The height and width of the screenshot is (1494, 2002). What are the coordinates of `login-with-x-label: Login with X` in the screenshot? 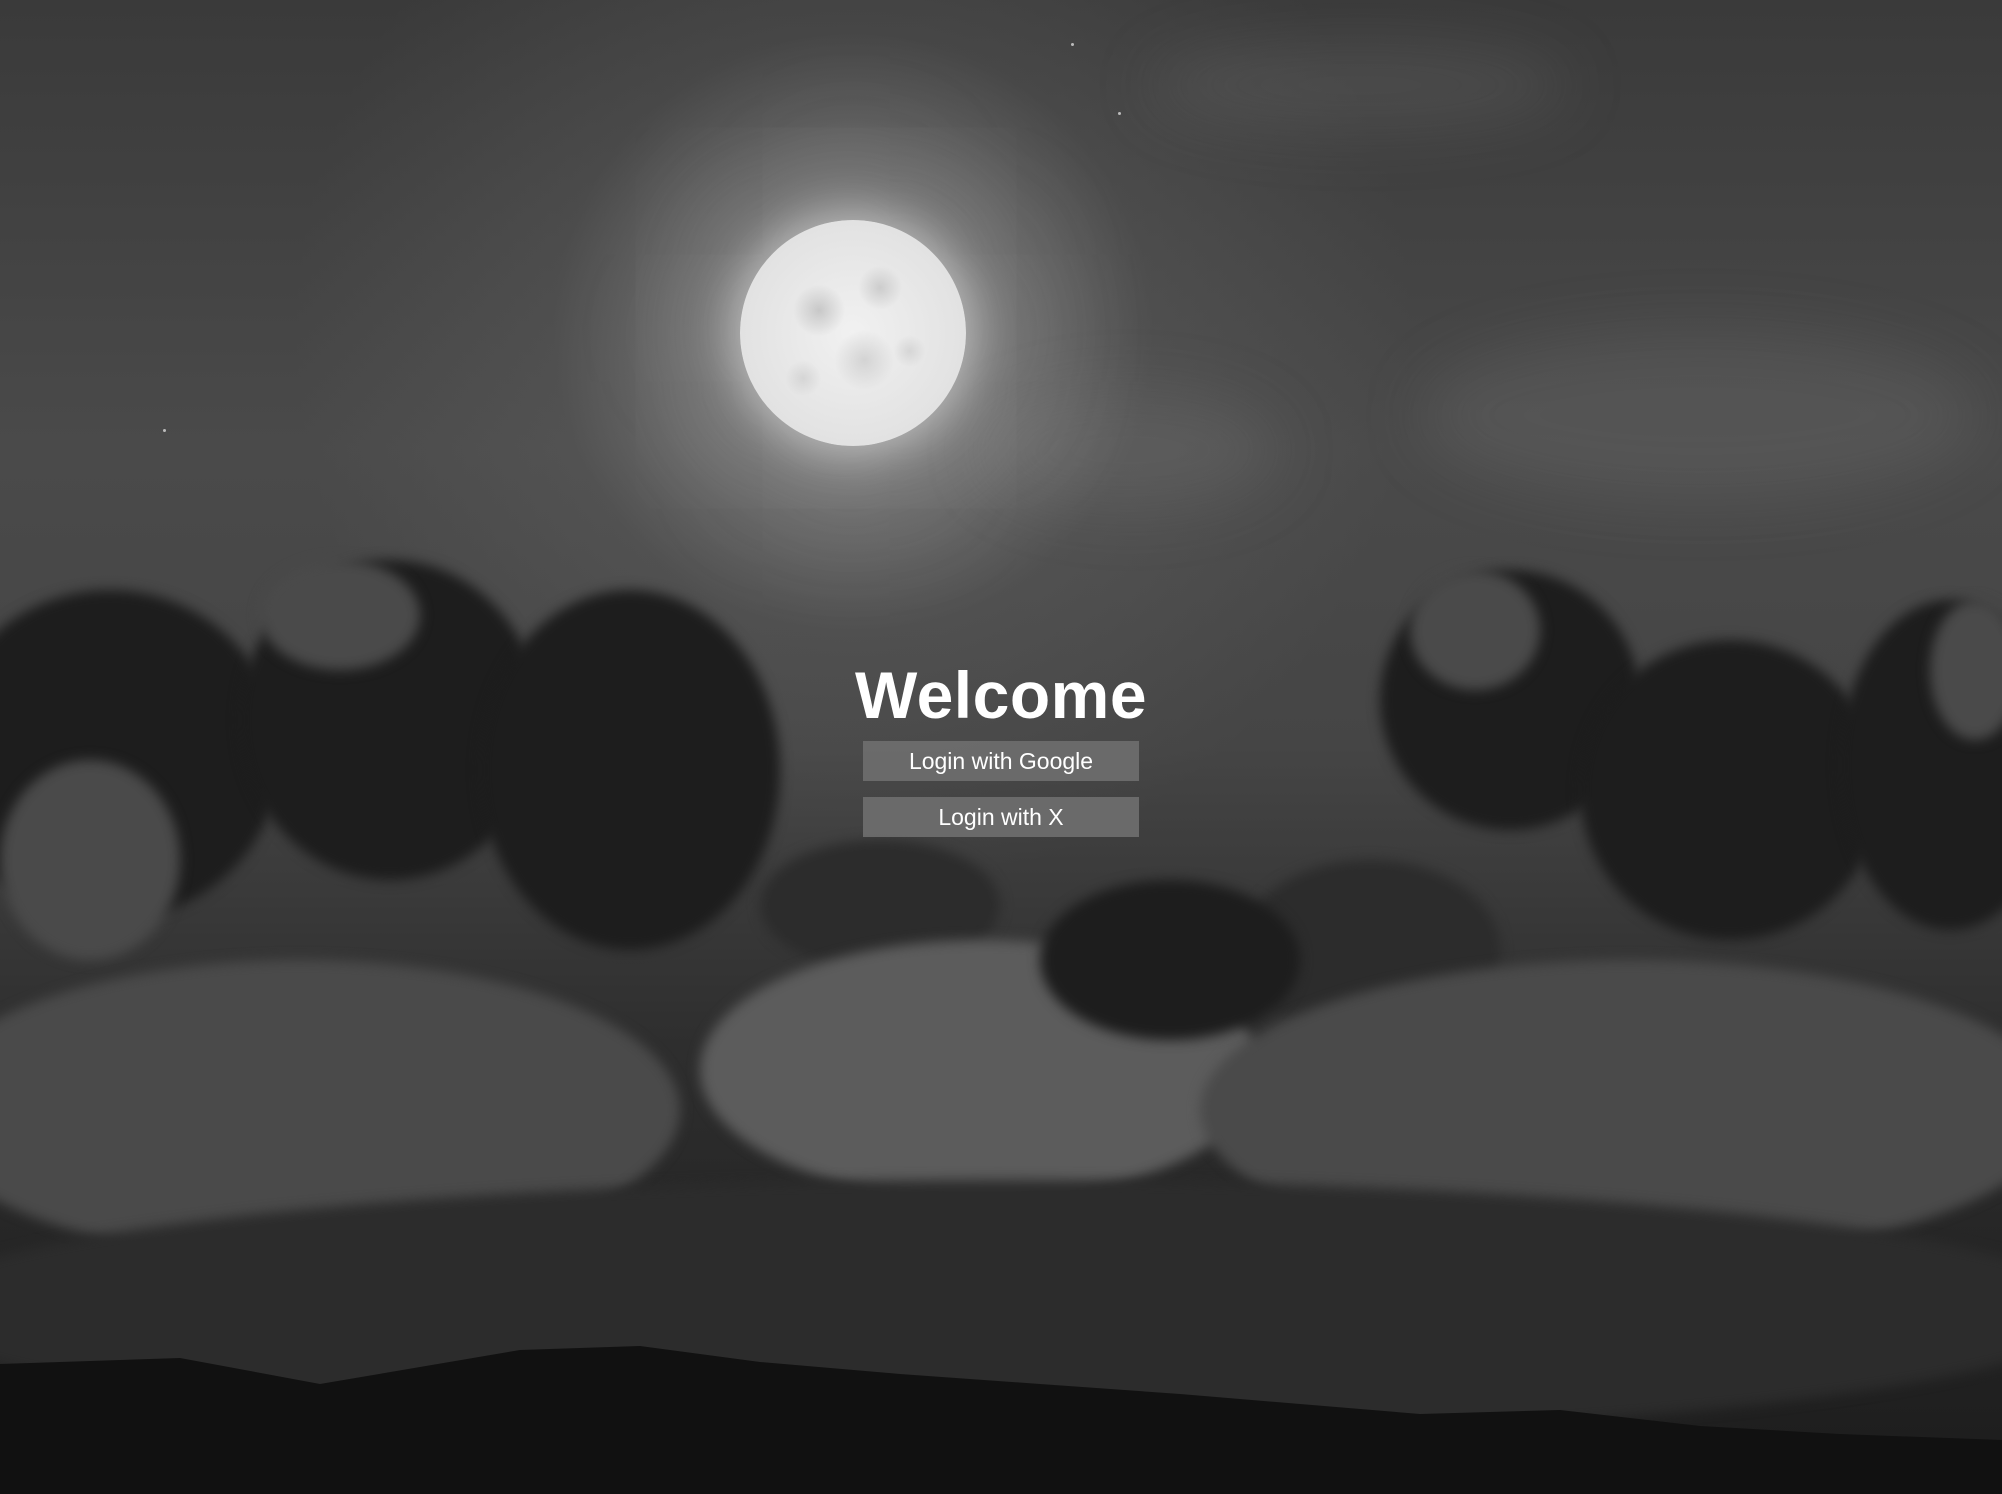 It's located at (1001, 816).